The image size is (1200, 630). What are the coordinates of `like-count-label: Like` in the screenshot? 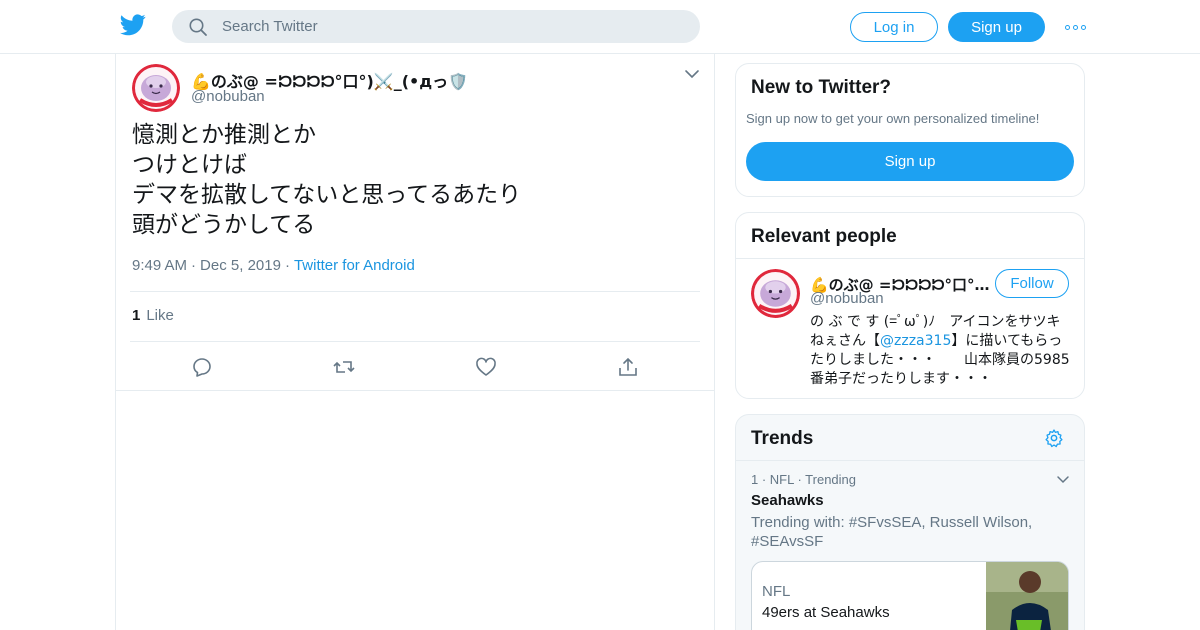 It's located at (160, 315).